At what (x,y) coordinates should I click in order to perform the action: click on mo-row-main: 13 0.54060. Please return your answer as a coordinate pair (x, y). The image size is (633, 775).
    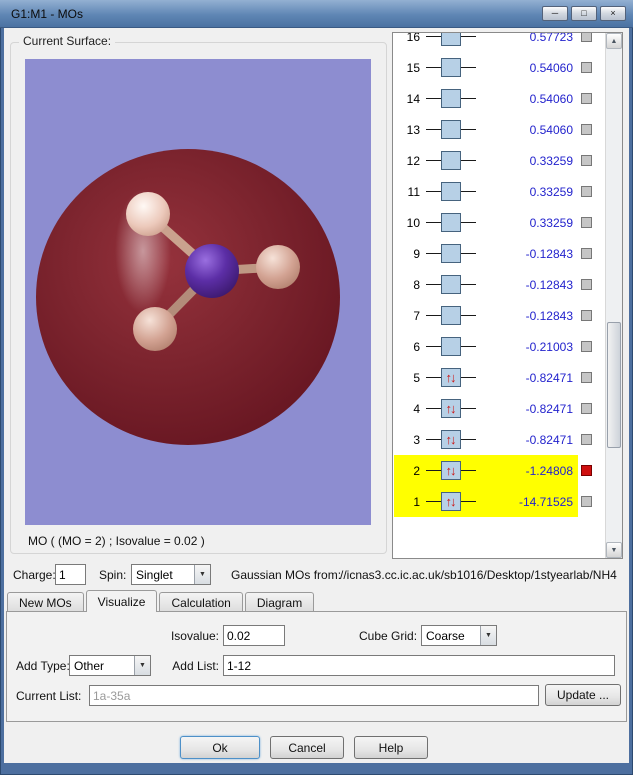
    Looking at the image, I should click on (486, 129).